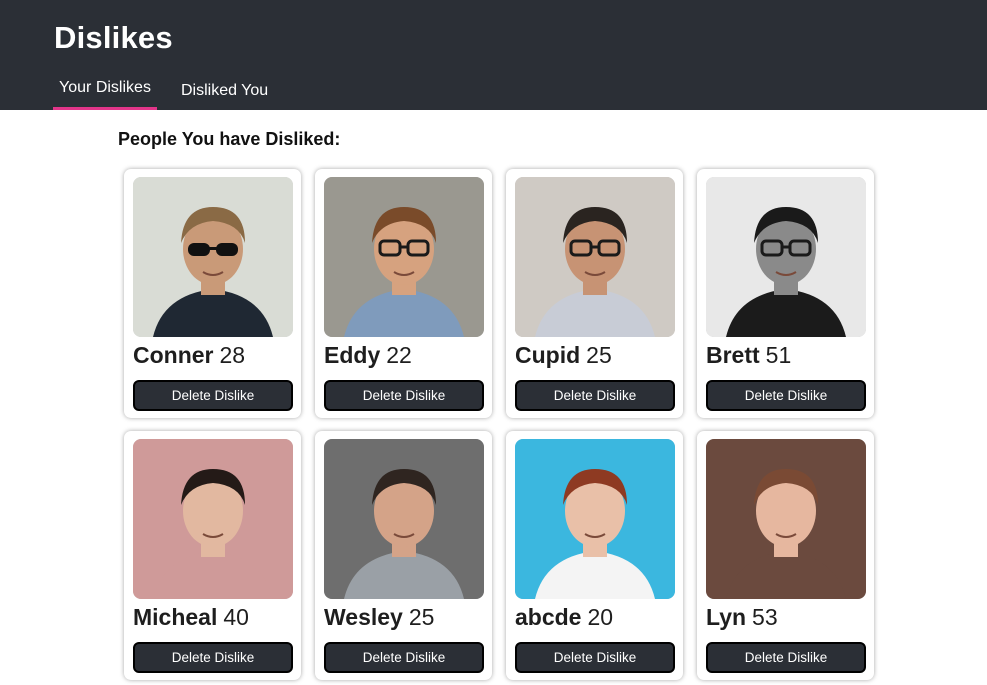 This screenshot has width=987, height=685. I want to click on name-age-row: Brett 51, so click(748, 355).